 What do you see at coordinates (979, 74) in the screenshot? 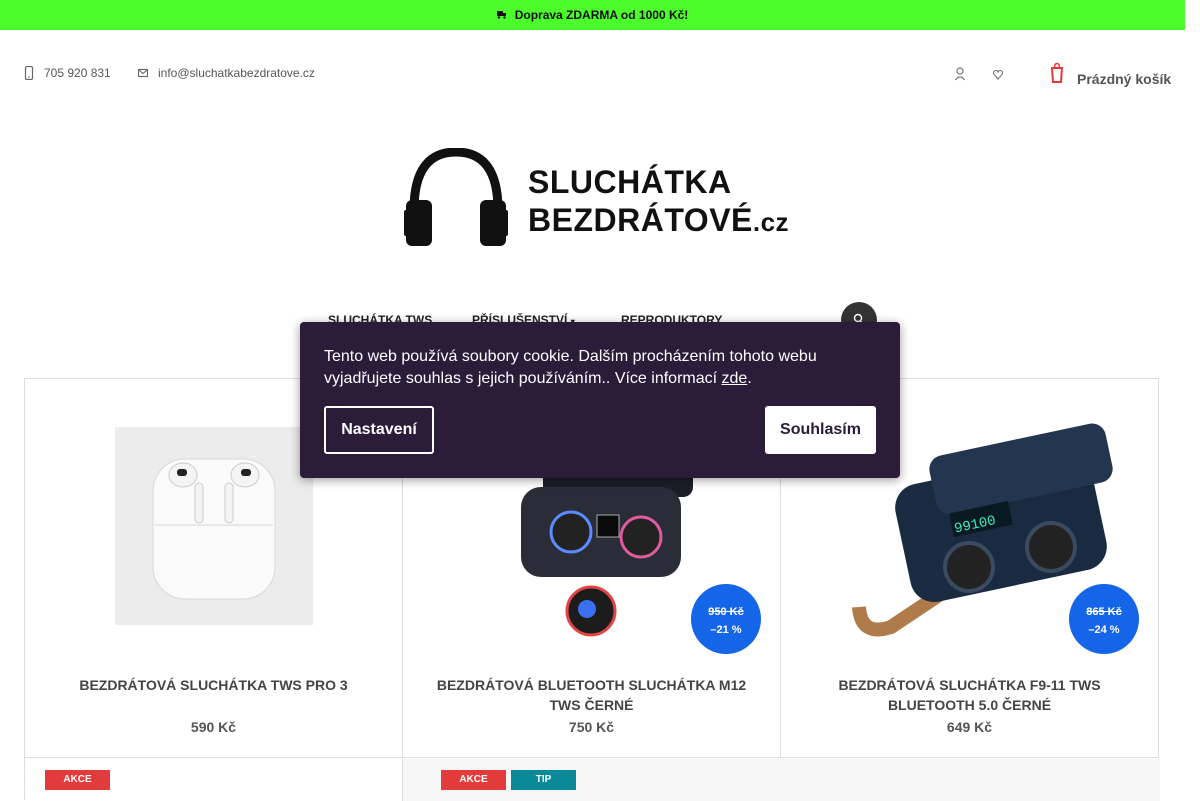
I see `header-icons` at bounding box center [979, 74].